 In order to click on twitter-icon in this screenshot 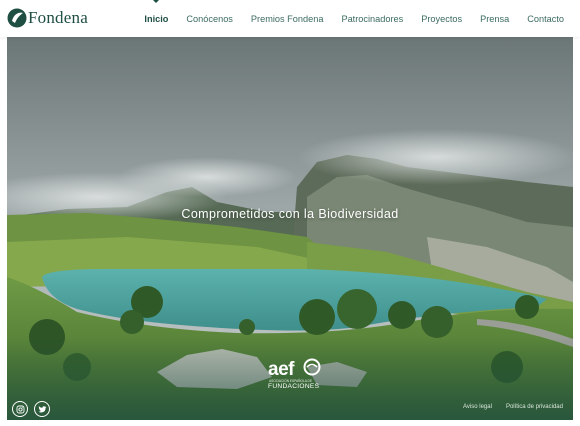, I will do `click(41, 409)`.